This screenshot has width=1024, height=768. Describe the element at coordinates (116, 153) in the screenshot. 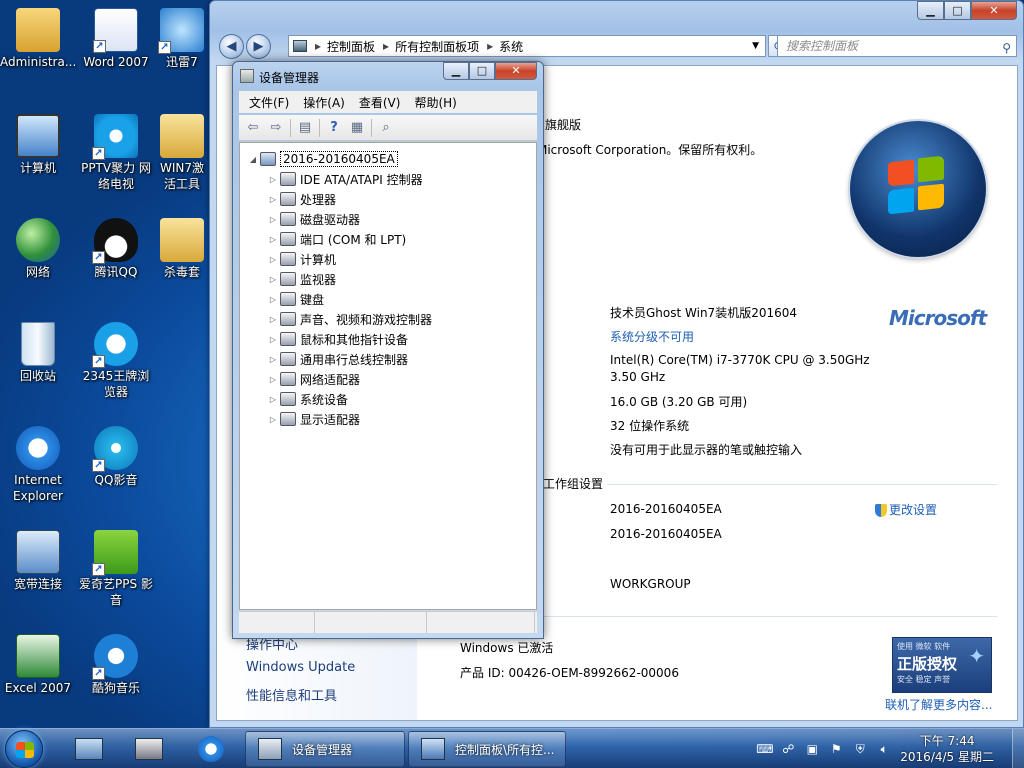

I see `desktop-icon-pptv: ↗ PPTV聚力 网络电视` at that location.